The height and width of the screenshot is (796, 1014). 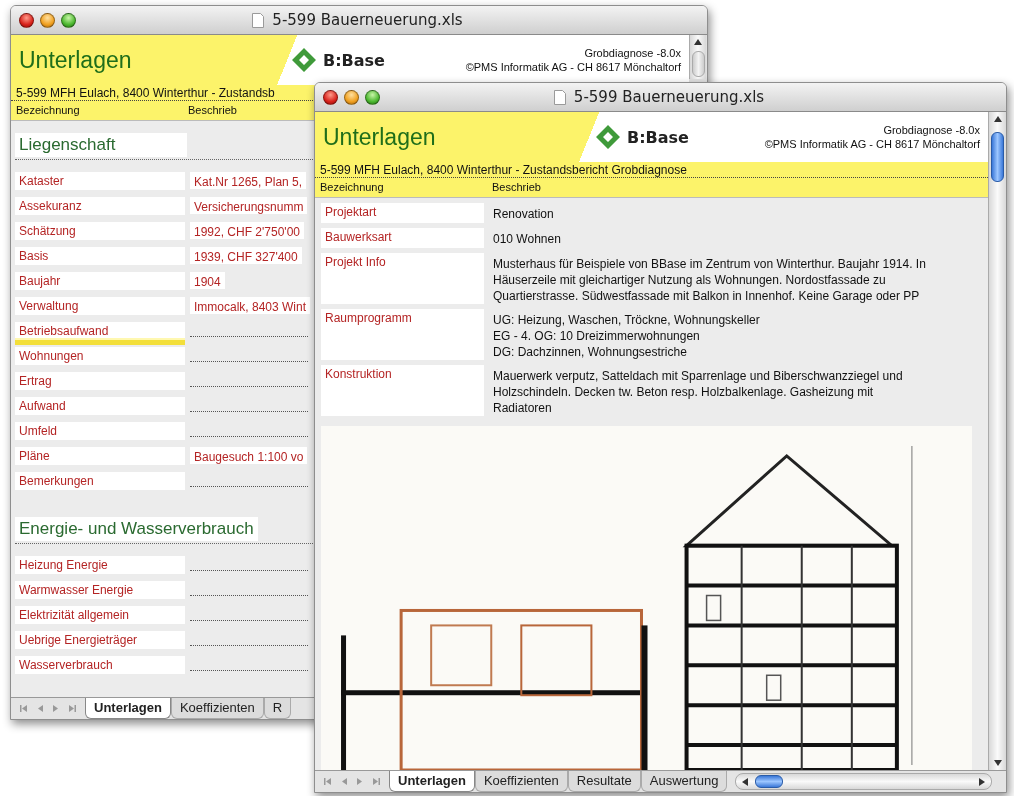 I want to click on field-value: UG: Heizung, Waschen, Tröckne, Wohnungskeller, so click(x=626, y=320).